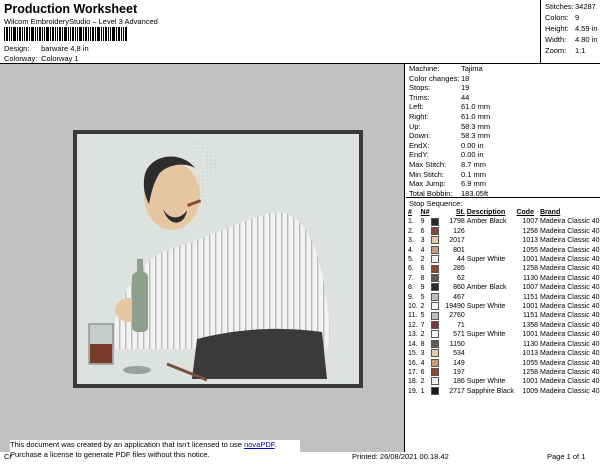 The height and width of the screenshot is (464, 600). I want to click on page-number: Page 1 of 1, so click(566, 456).